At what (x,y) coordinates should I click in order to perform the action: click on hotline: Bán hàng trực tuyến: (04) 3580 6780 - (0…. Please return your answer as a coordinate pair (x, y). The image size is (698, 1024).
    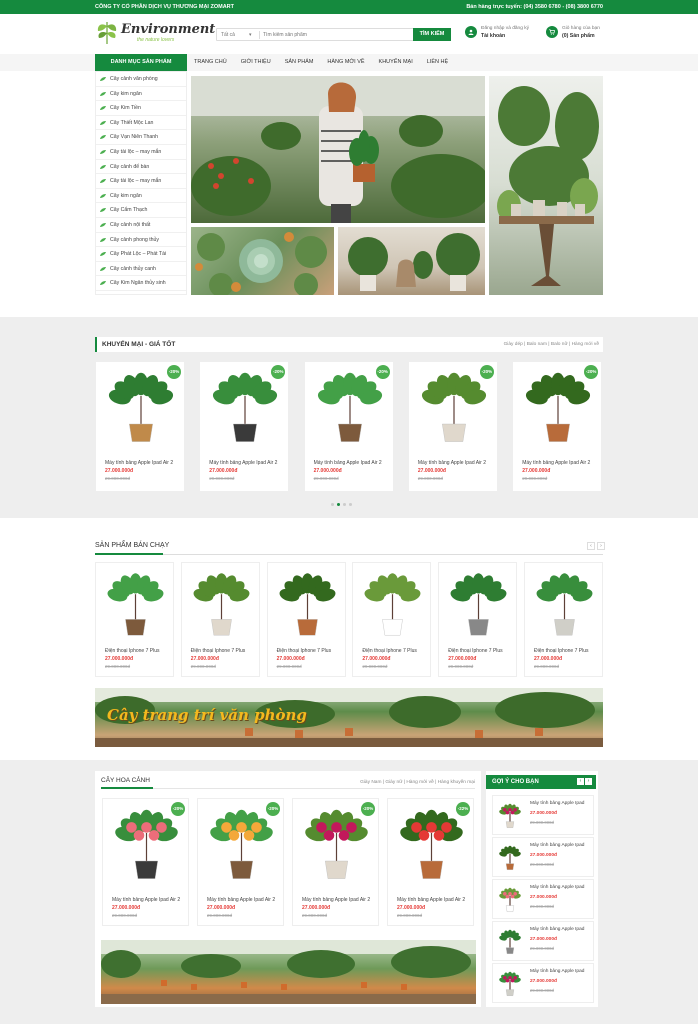
    Looking at the image, I should click on (534, 7).